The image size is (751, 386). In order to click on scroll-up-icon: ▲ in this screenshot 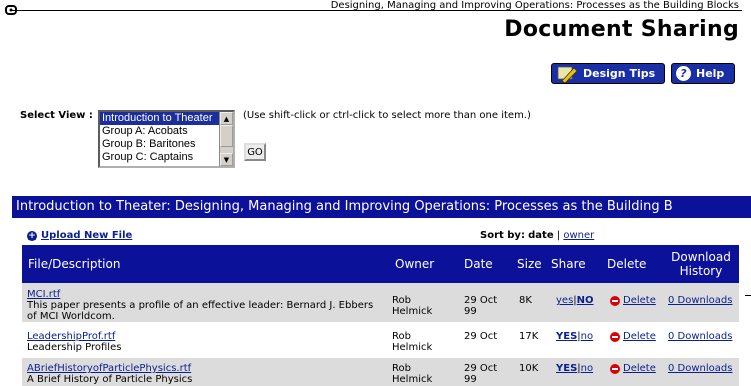, I will do `click(226, 118)`.